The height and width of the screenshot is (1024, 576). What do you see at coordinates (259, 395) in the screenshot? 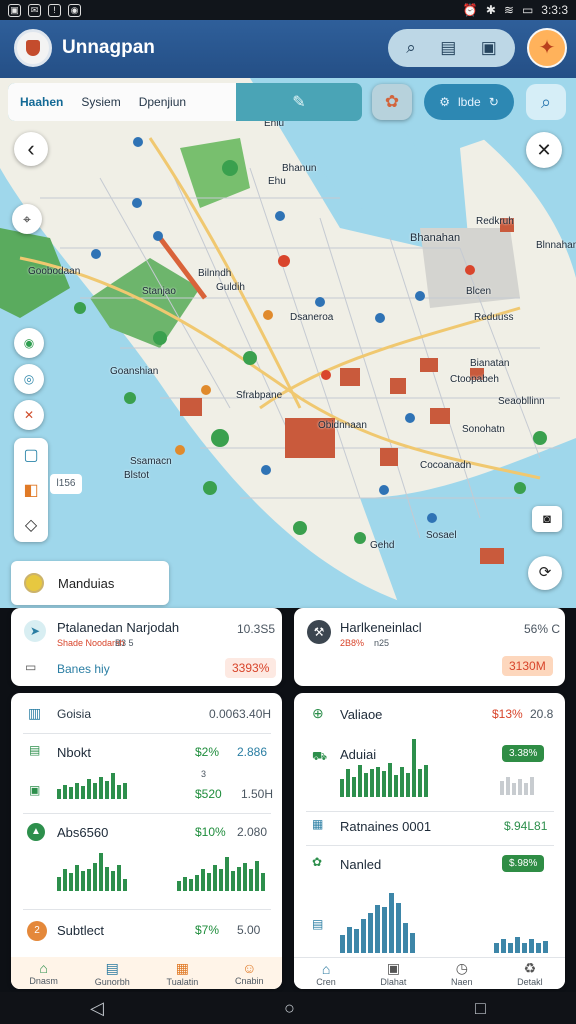
I see `map-label: Sfrabpane` at bounding box center [259, 395].